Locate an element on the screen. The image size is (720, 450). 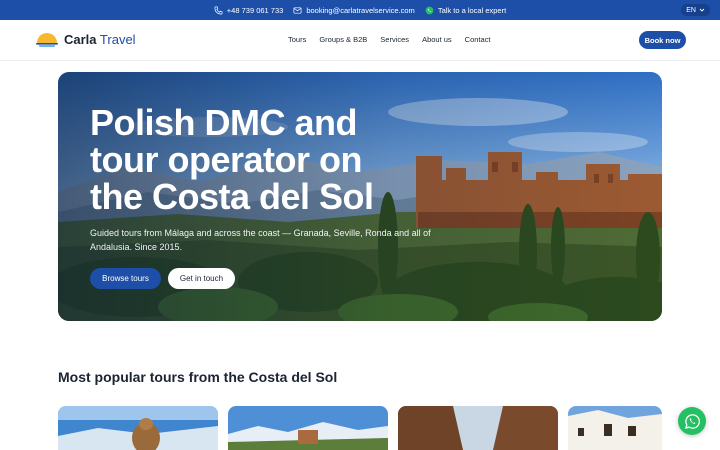
whatsapp-label: Talk to a local expert is located at coordinates (472, 10).